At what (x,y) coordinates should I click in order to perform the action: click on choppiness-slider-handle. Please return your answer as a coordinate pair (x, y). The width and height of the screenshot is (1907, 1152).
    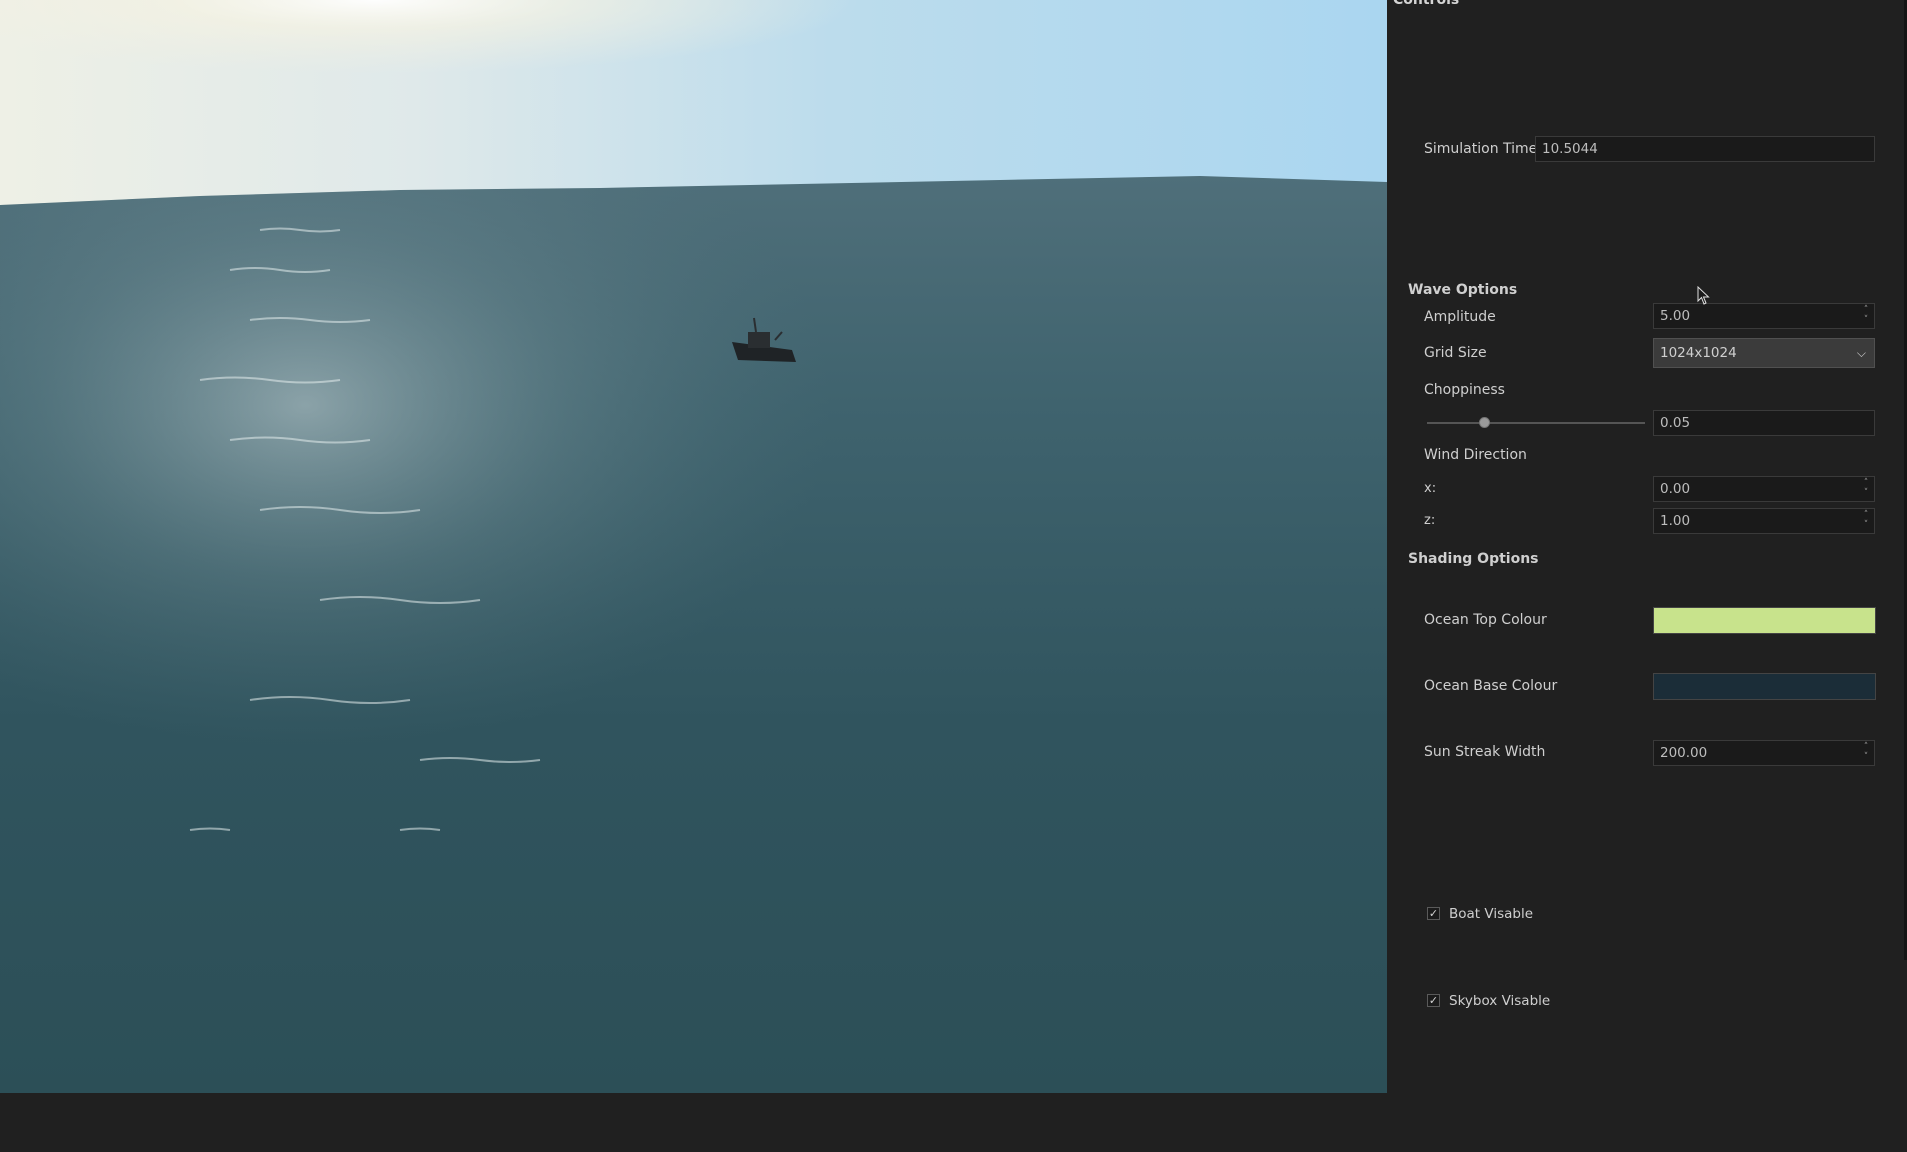
    Looking at the image, I should click on (1484, 422).